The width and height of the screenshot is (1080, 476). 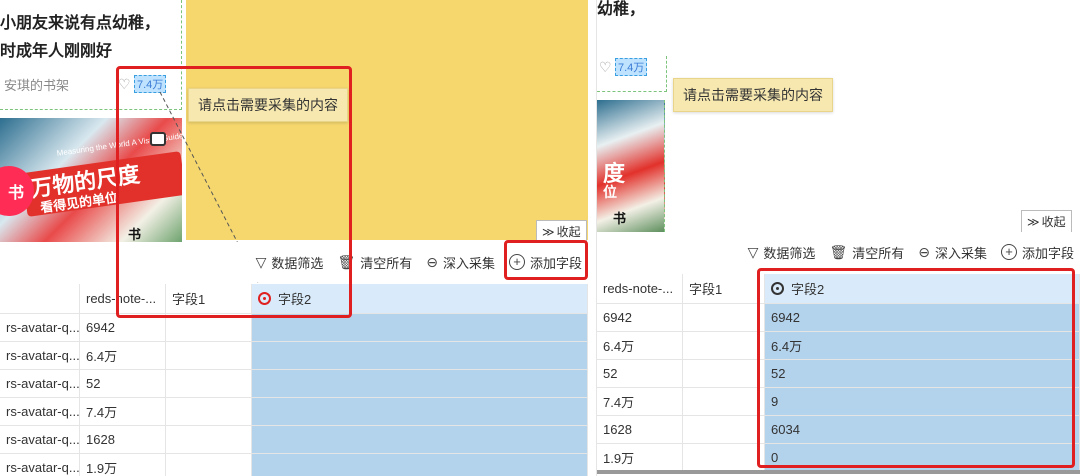 I want to click on cover-subtitle: 位, so click(x=610, y=192).